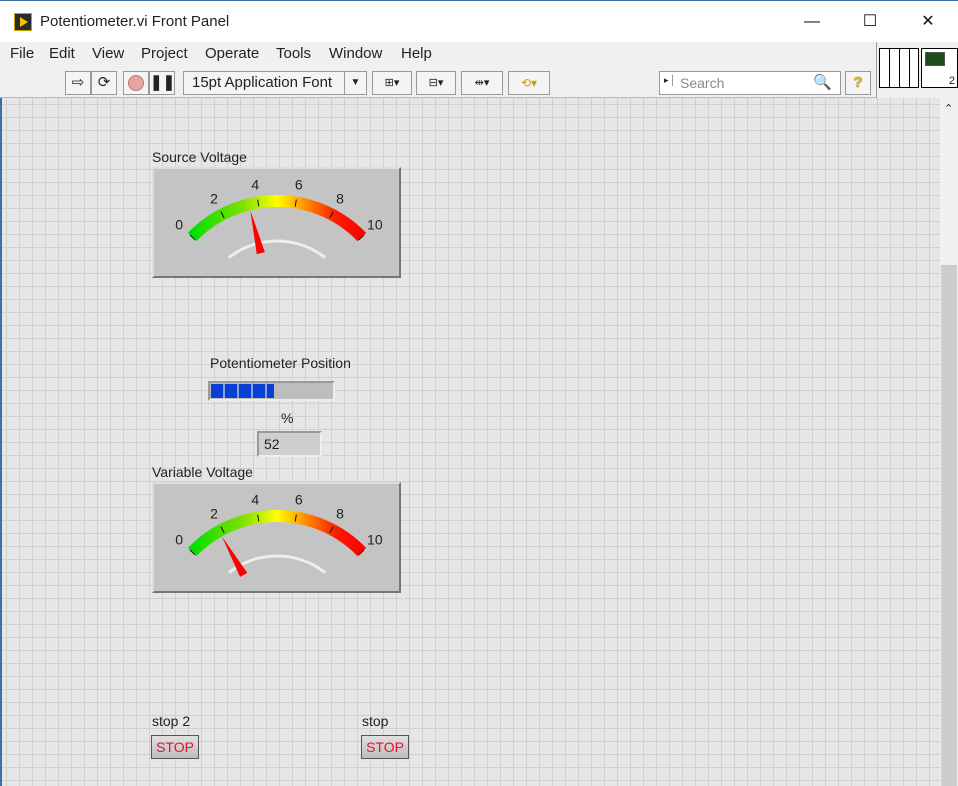 The image size is (958, 786). What do you see at coordinates (279, 218) in the screenshot?
I see `source_gauge-gauge-svg: 0 2 4 6 8 10` at bounding box center [279, 218].